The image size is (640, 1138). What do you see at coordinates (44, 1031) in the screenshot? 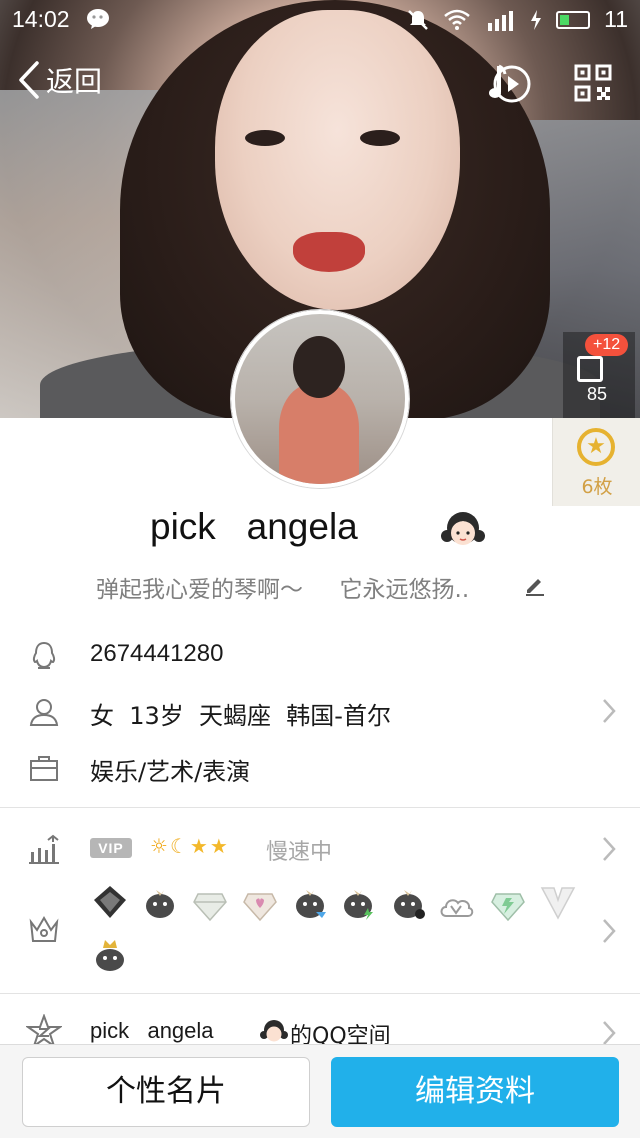
I see `qzone-star-icon` at bounding box center [44, 1031].